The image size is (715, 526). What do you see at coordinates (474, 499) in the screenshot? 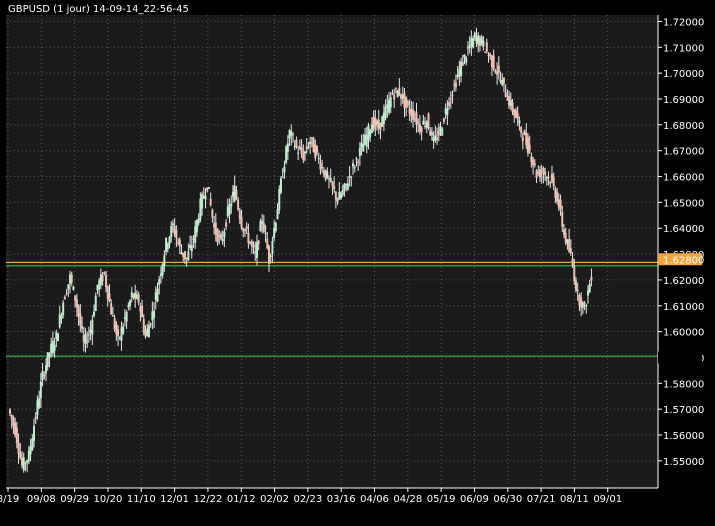
I see `x-tick-label: 06/09` at bounding box center [474, 499].